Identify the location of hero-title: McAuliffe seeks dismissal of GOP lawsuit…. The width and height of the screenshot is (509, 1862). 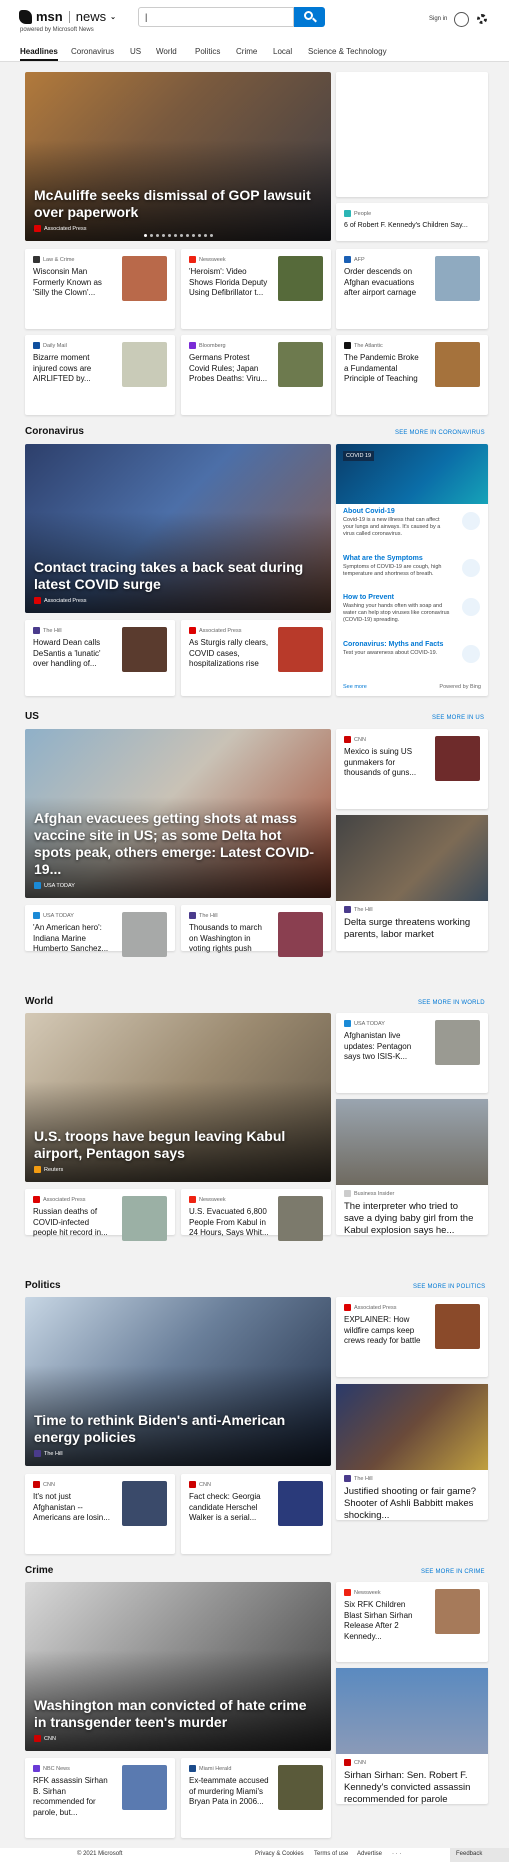
(172, 203).